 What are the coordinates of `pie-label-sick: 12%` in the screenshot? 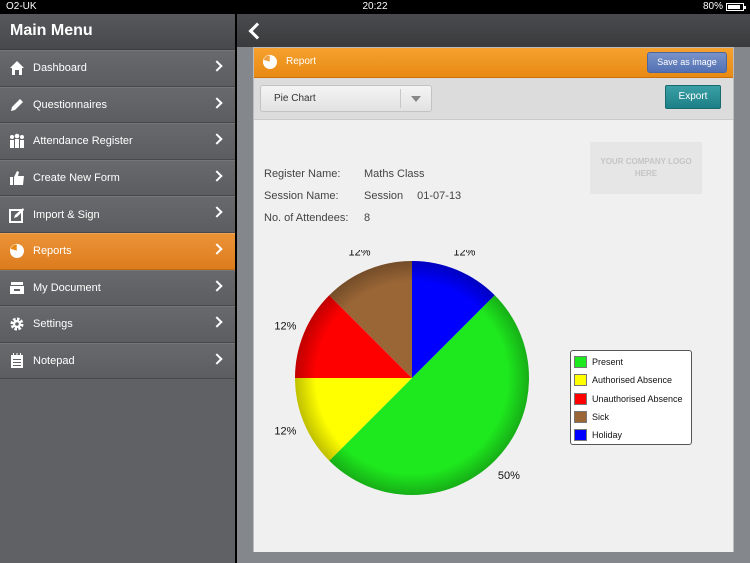 It's located at (360, 254).